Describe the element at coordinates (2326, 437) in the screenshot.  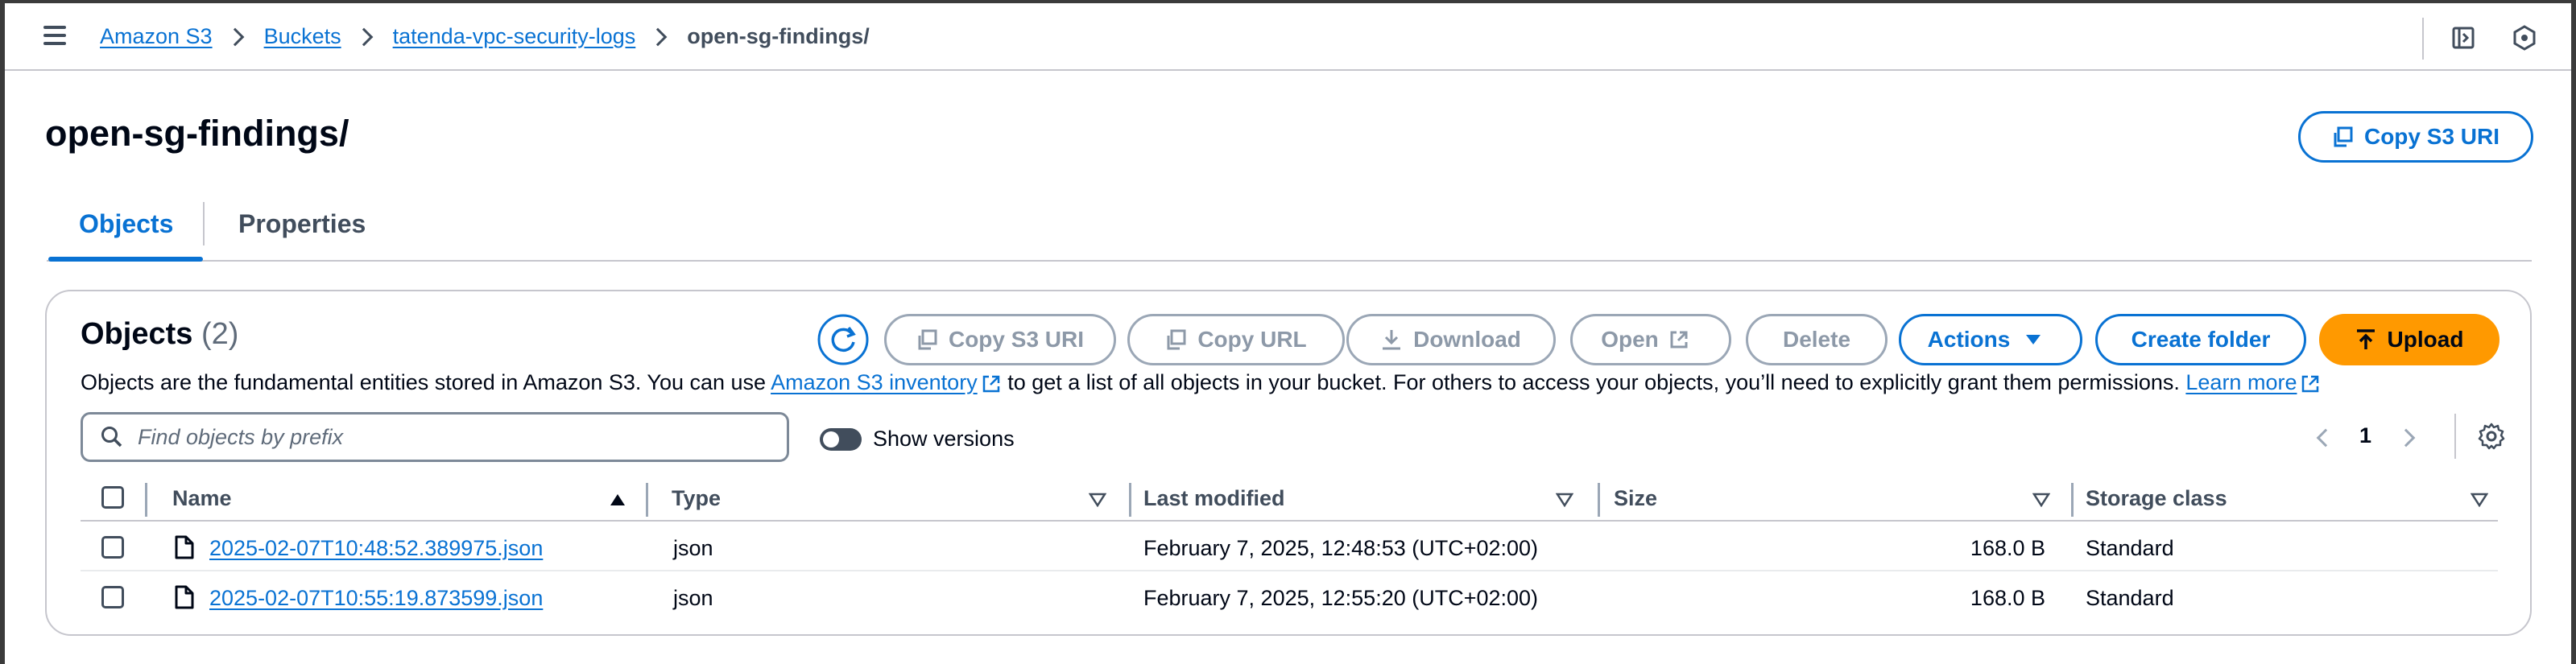
I see `previous-page-icon` at that location.